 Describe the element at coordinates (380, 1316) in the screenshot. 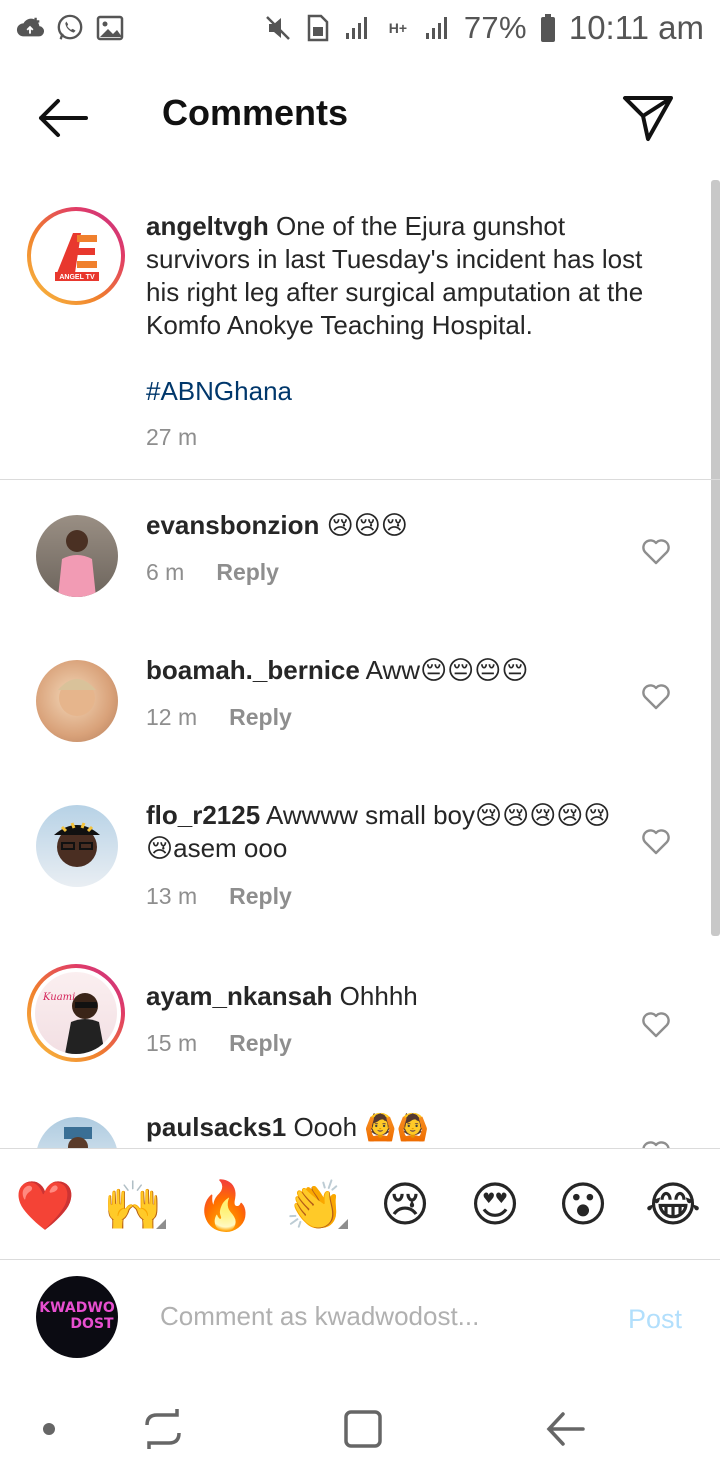

I see `comment-input` at that location.